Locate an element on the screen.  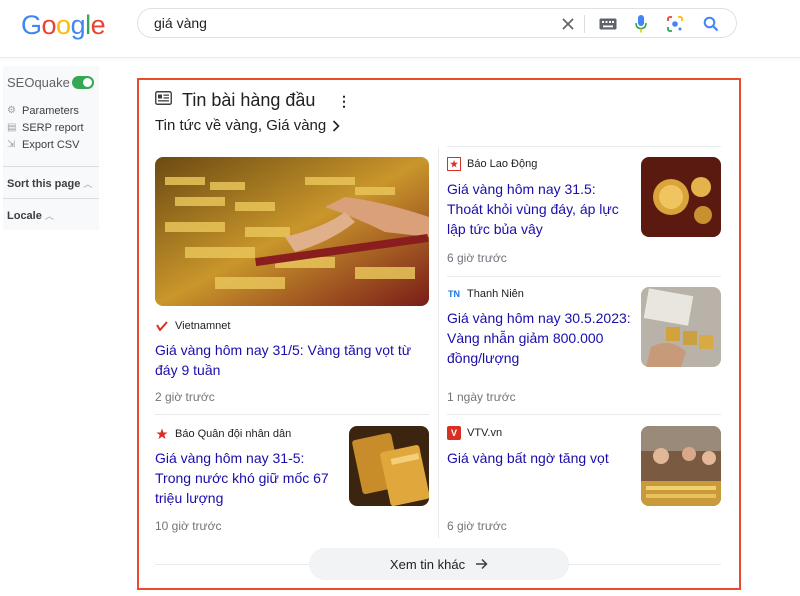
chevron-right-icon is located at coordinates (336, 125).